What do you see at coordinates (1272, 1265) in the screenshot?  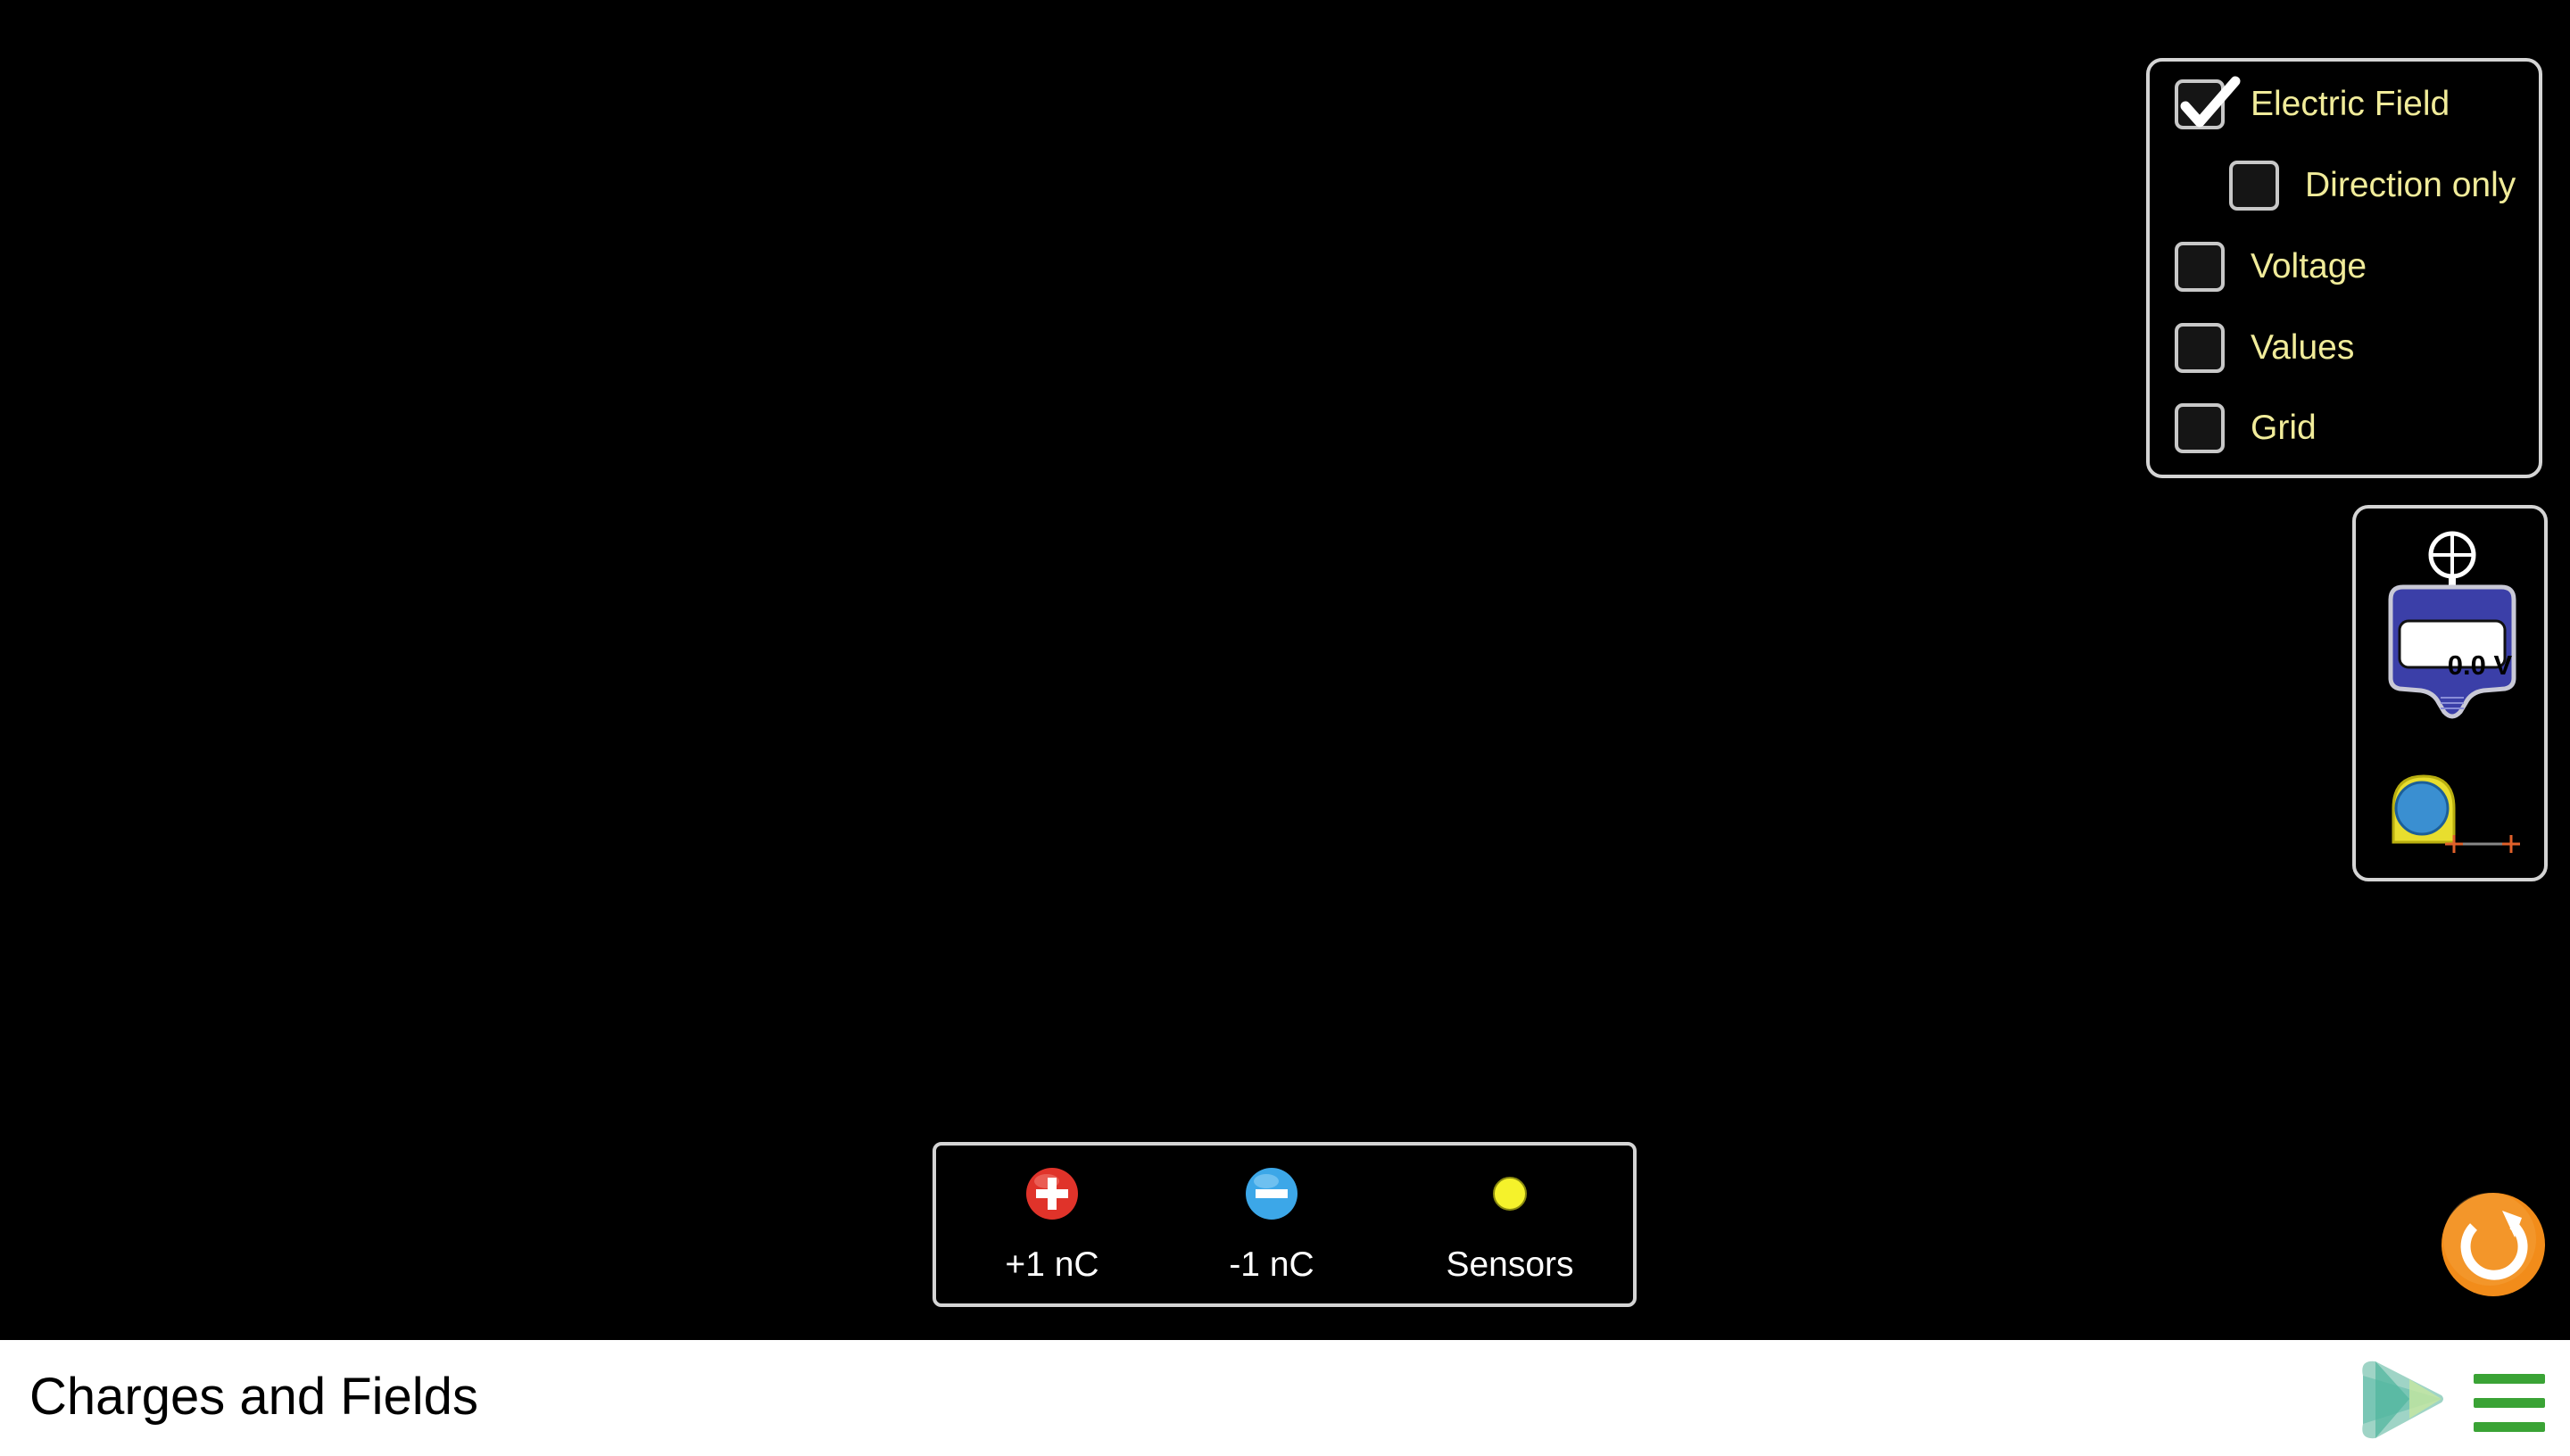 I see `negative-charge-label: -1 nC` at bounding box center [1272, 1265].